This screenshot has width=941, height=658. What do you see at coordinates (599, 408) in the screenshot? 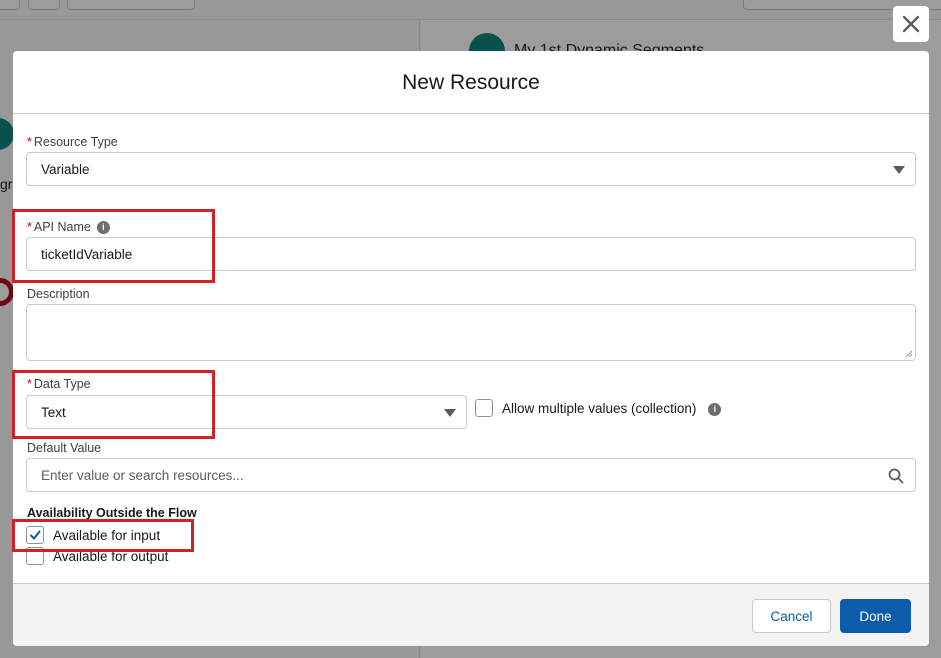
I see `allow-multiple-label-text: Allow multiple values (collection)` at bounding box center [599, 408].